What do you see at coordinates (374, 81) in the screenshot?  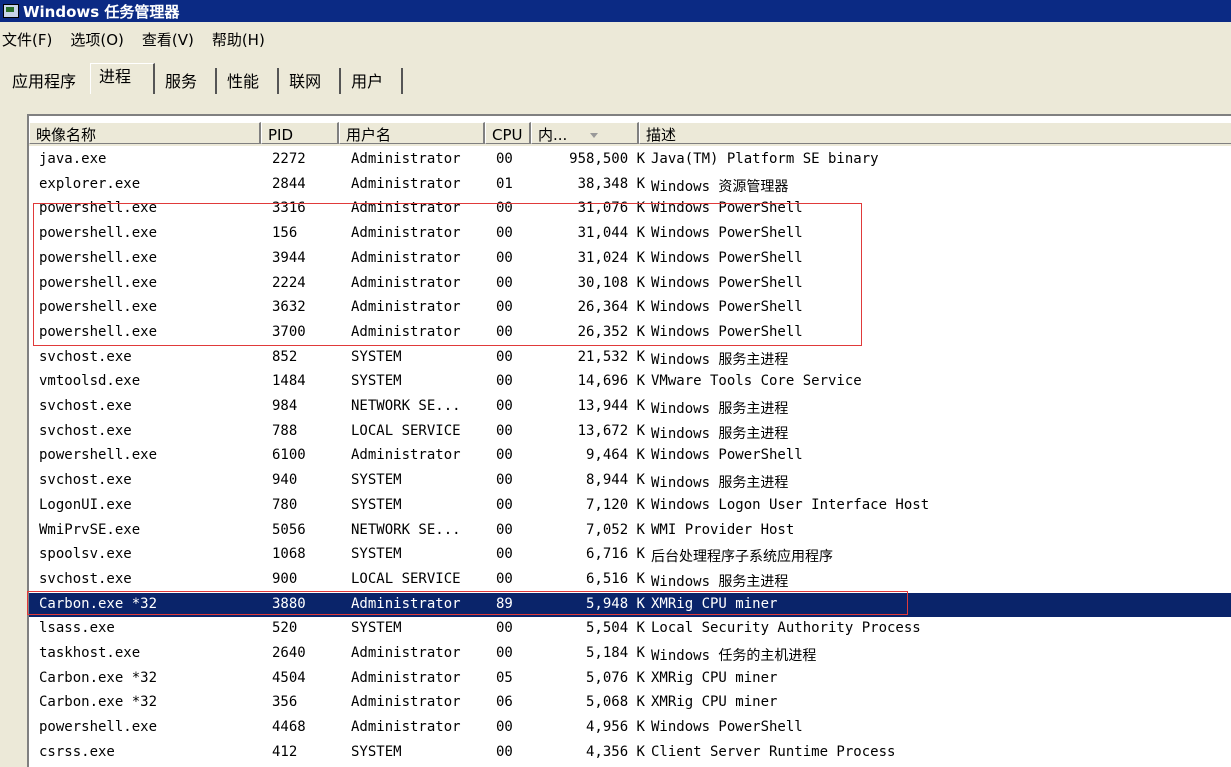 I see `tab-users: 用户` at bounding box center [374, 81].